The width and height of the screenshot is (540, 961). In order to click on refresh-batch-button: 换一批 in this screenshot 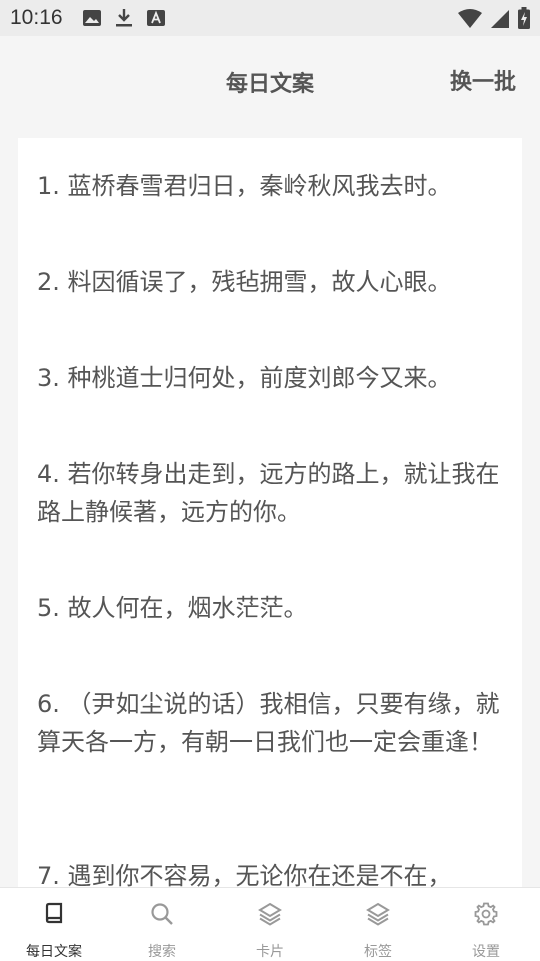, I will do `click(483, 80)`.